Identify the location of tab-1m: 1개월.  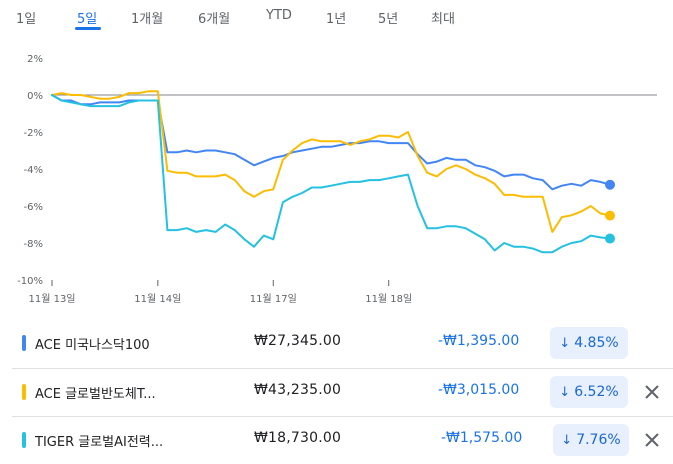
(147, 17).